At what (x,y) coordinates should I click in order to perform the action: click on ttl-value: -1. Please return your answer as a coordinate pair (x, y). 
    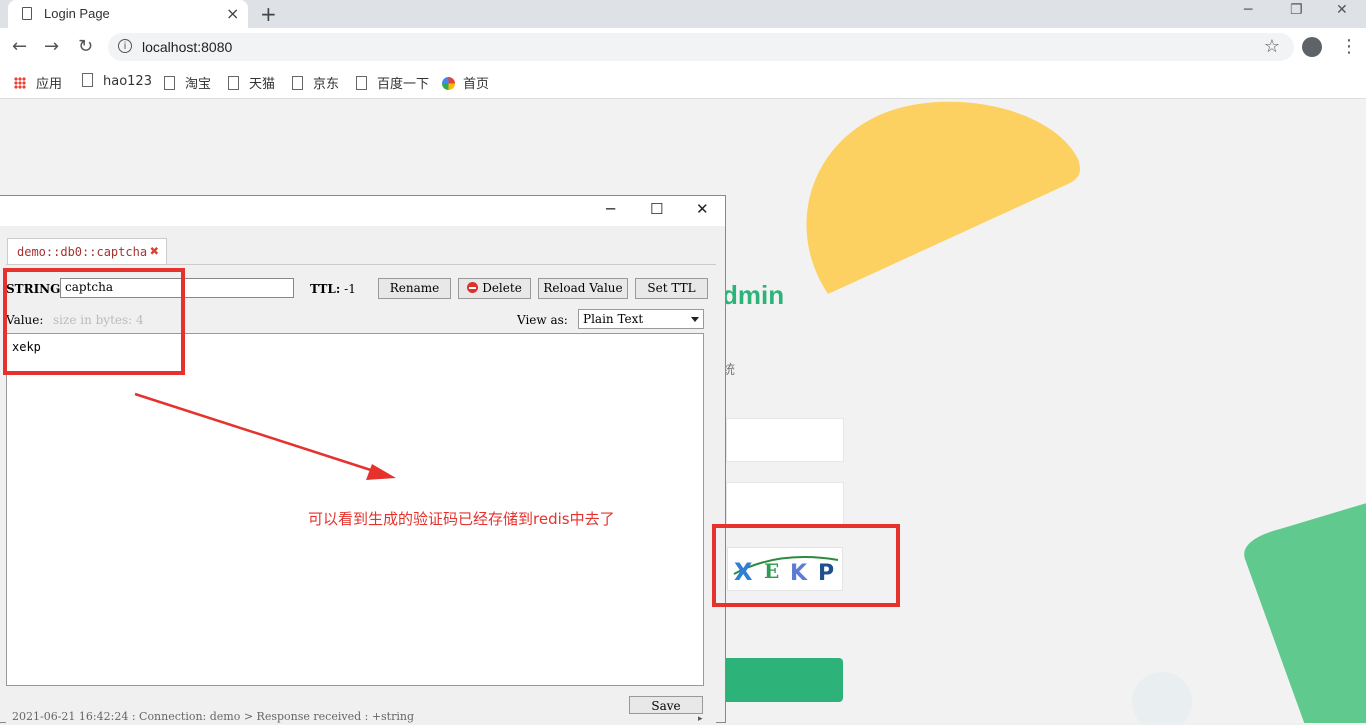
    Looking at the image, I should click on (350, 289).